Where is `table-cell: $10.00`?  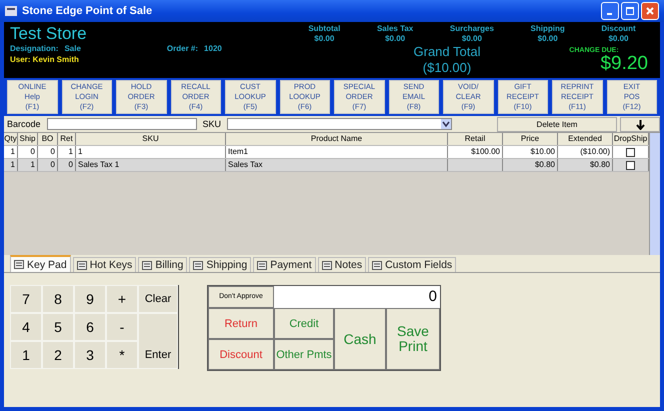
table-cell: $10.00 is located at coordinates (530, 152).